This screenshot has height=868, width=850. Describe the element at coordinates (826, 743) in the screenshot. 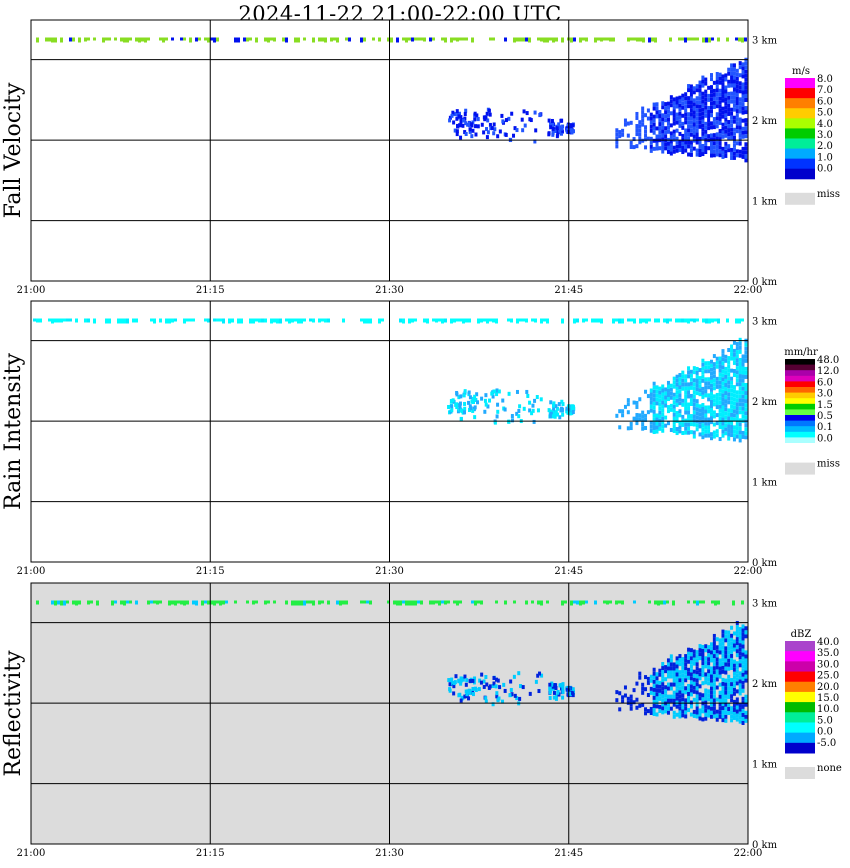

I see `legend-label: -5.0` at that location.